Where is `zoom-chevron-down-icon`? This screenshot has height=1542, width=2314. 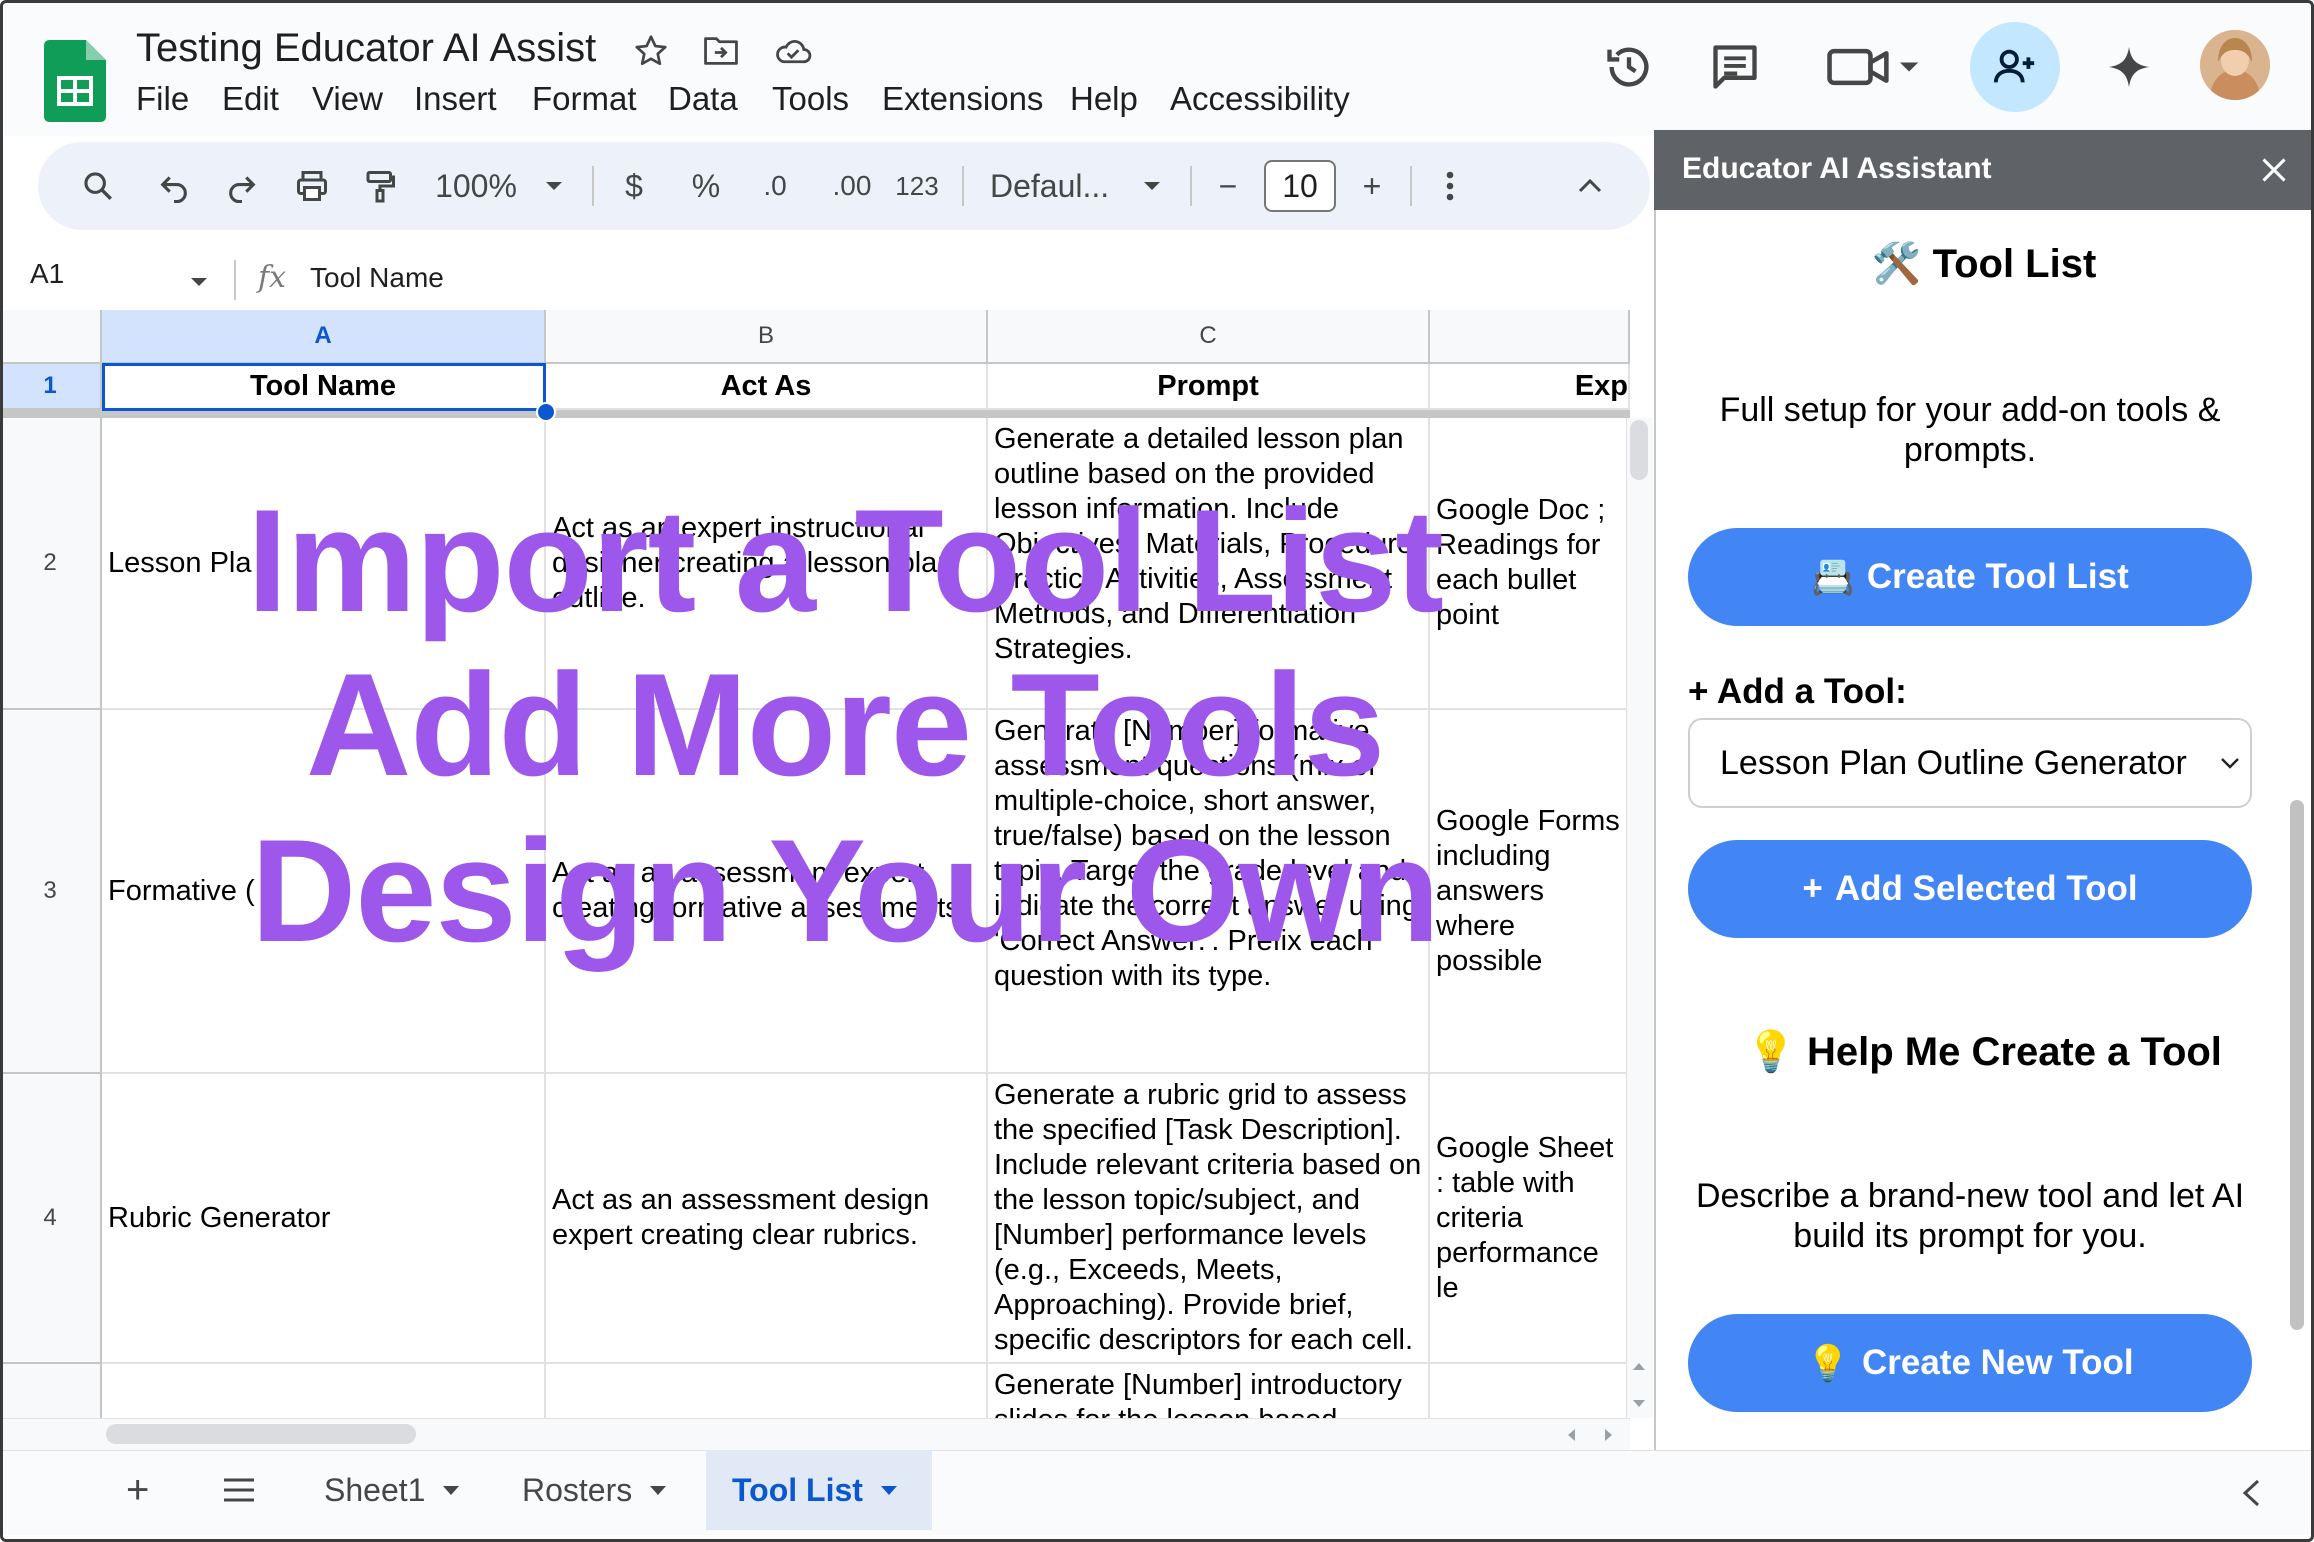
zoom-chevron-down-icon is located at coordinates (554, 186).